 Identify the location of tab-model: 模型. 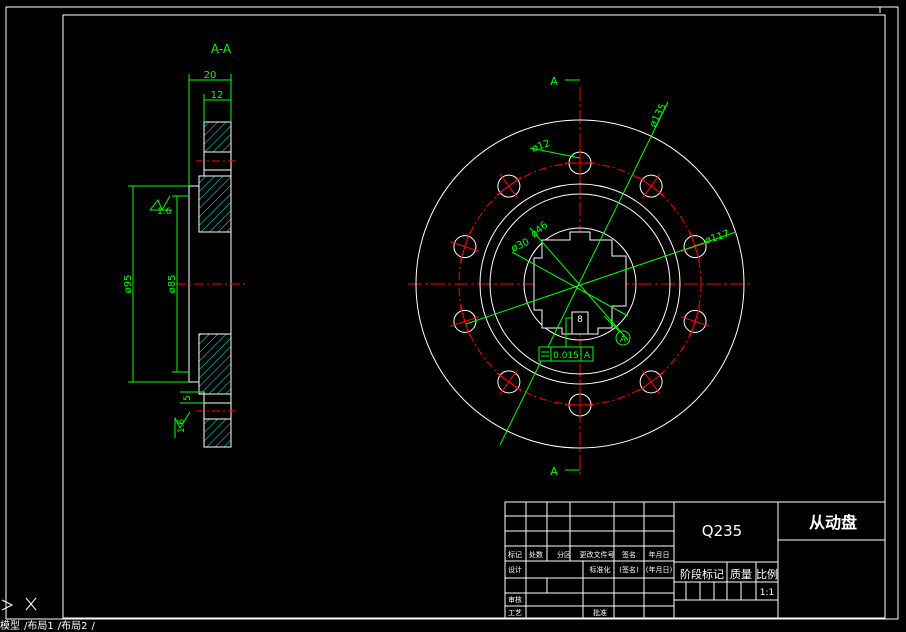
(10, 626).